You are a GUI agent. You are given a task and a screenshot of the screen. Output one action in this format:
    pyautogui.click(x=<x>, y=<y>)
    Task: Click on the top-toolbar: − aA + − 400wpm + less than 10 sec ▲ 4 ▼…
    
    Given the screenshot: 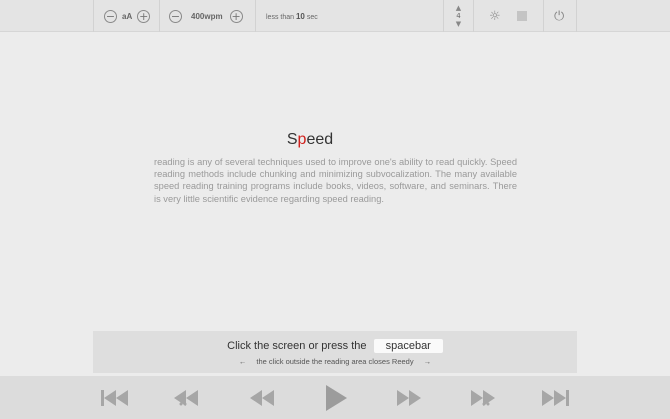 What is the action you would take?
    pyautogui.click(x=335, y=16)
    